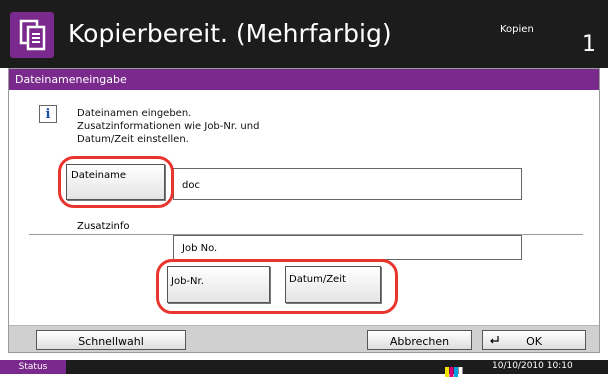 Image resolution: width=608 pixels, height=381 pixels. Describe the element at coordinates (304, 79) in the screenshot. I see `panel-title: Dateinameneingabe` at that location.